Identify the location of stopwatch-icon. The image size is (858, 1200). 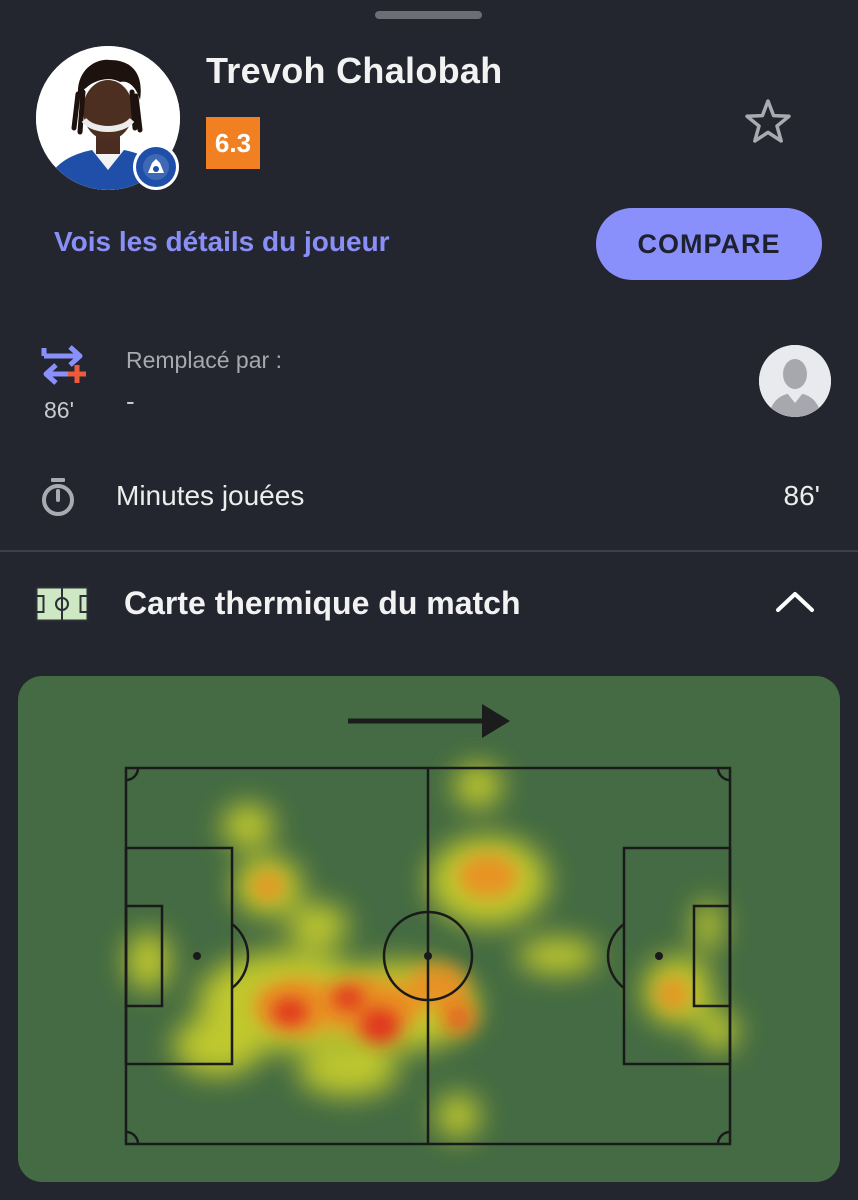
(58, 497).